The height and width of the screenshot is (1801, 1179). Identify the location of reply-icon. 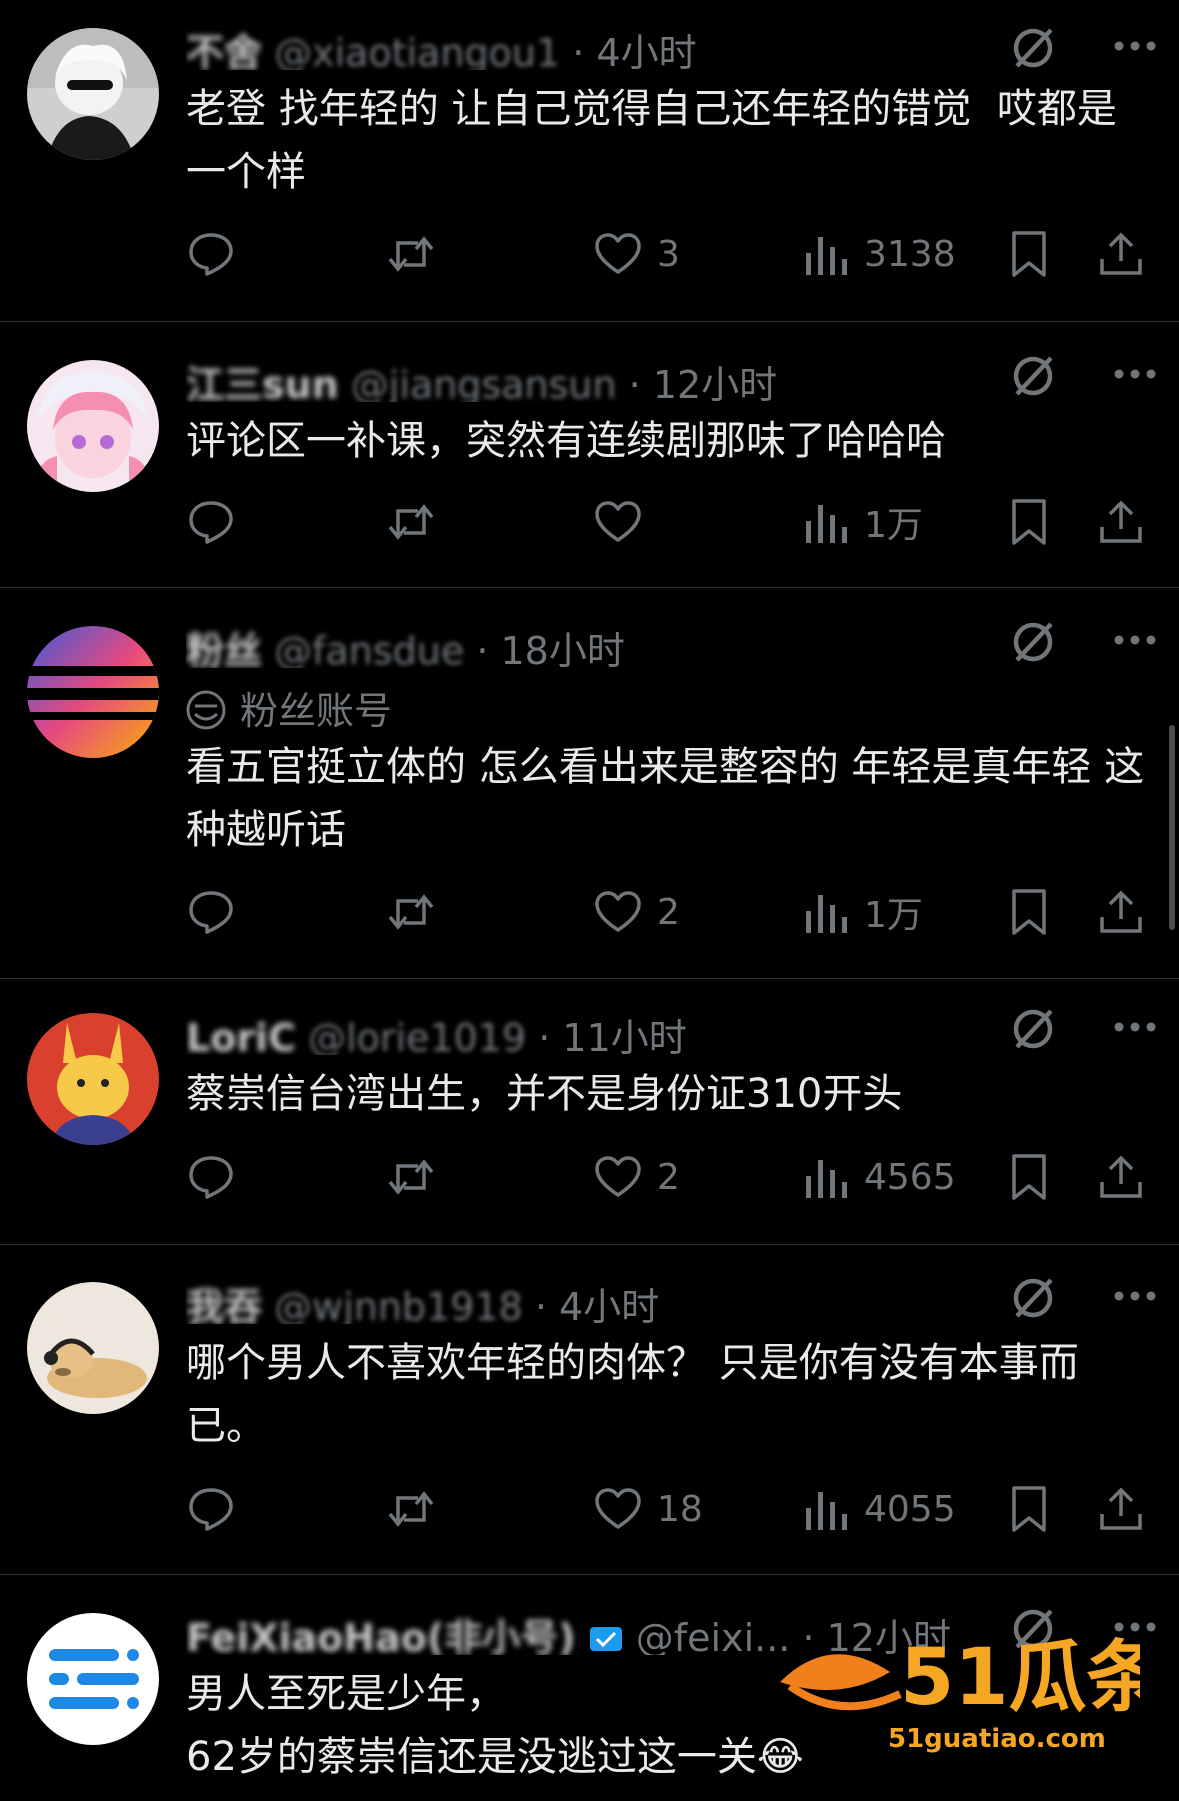
(211, 1509).